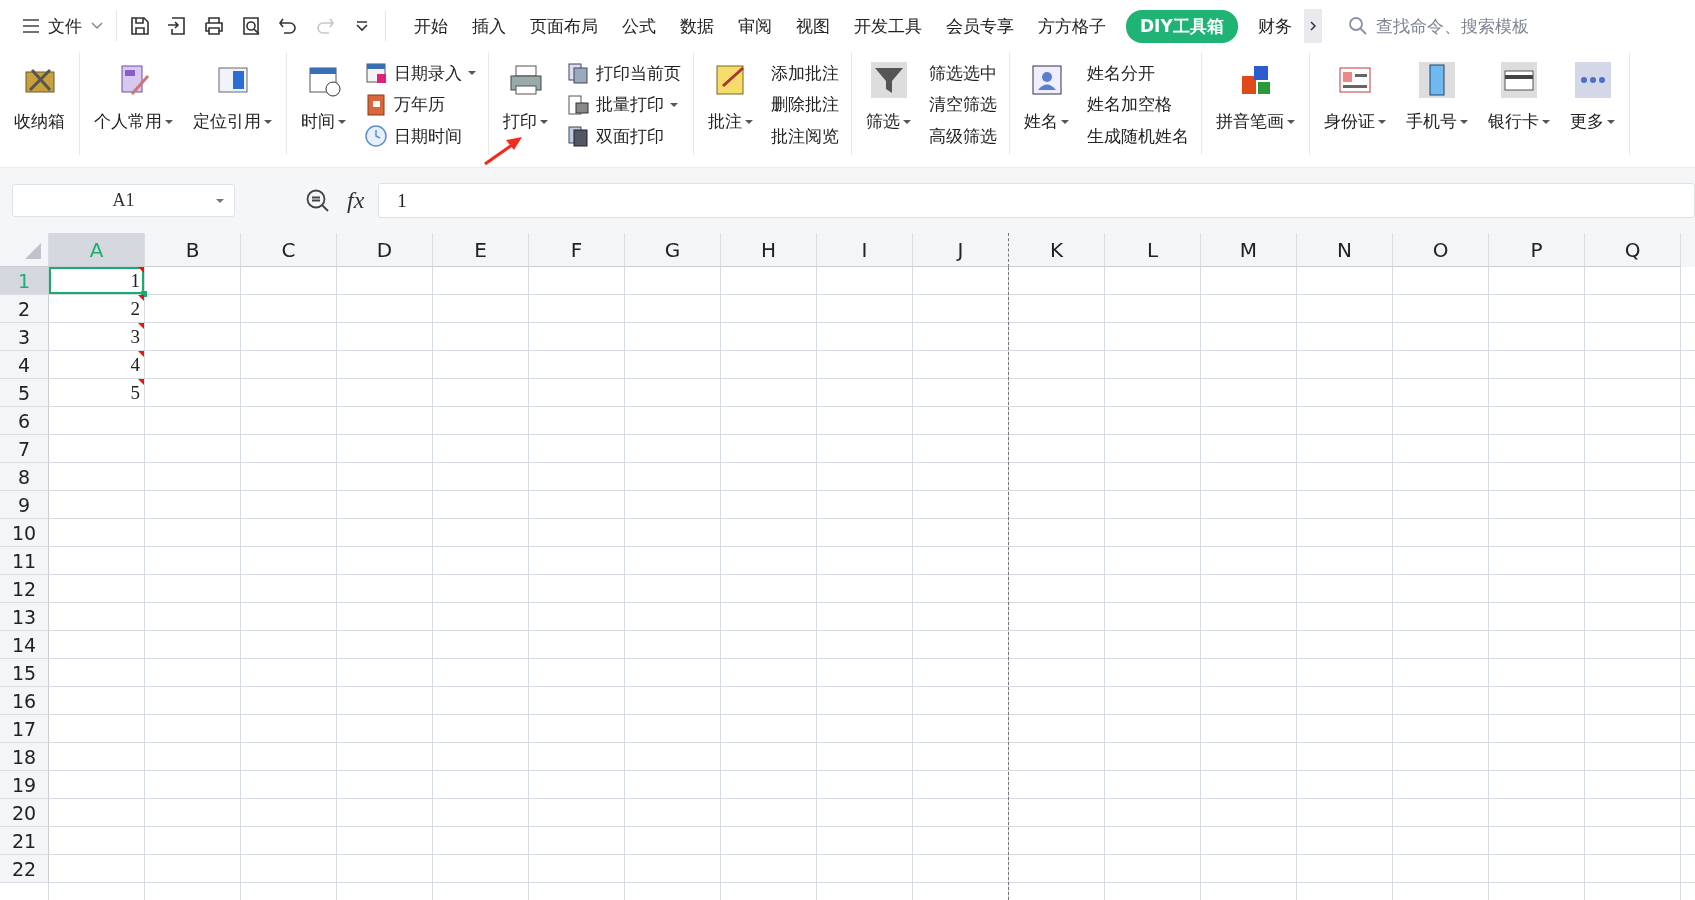 This screenshot has width=1695, height=900. Describe the element at coordinates (24, 309) in the screenshot. I see `row-header: 2` at that location.